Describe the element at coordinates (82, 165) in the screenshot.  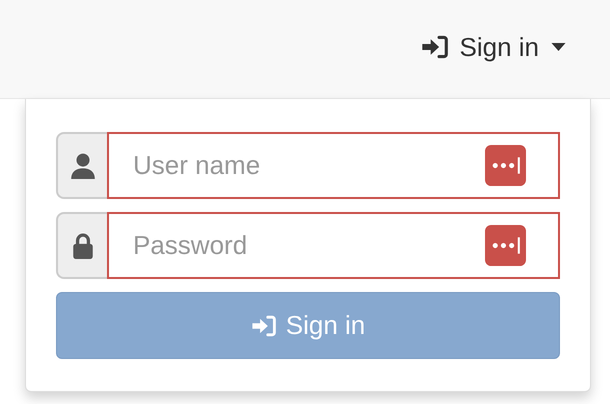
I see `user-icon` at that location.